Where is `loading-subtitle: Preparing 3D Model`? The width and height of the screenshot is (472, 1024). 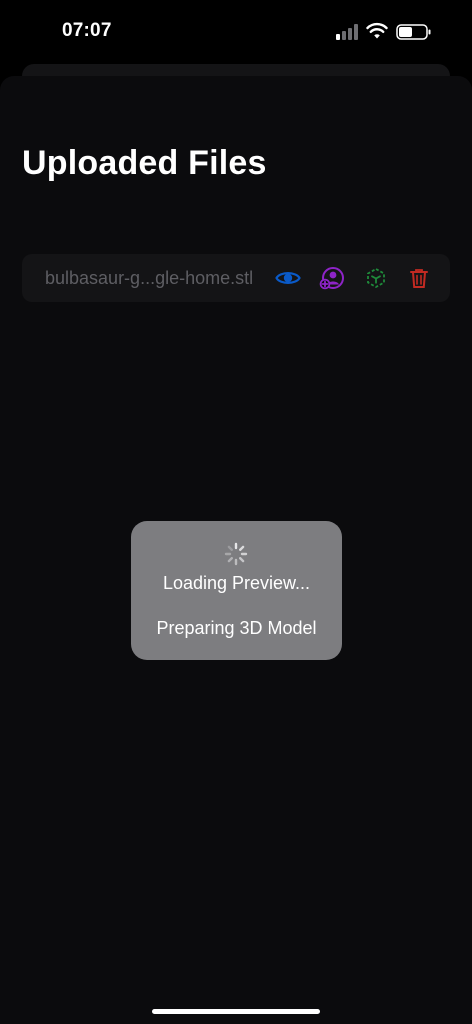 loading-subtitle: Preparing 3D Model is located at coordinates (236, 628).